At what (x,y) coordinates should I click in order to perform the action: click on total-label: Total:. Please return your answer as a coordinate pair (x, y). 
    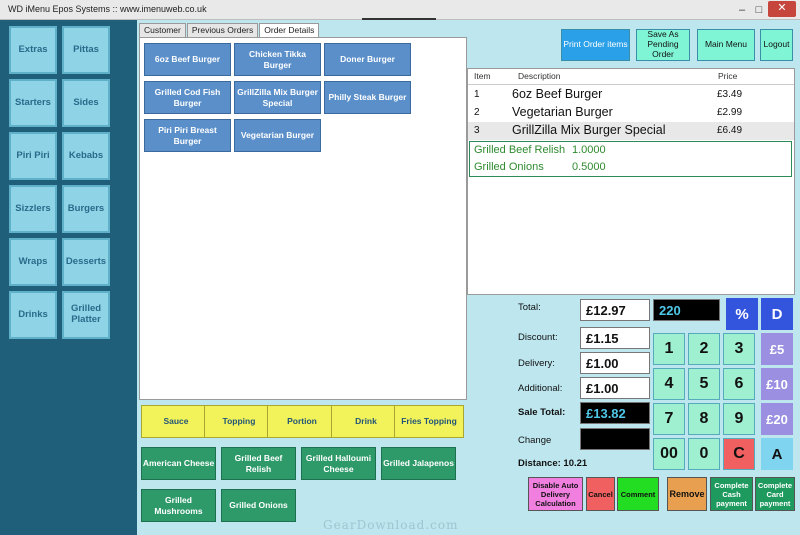
    Looking at the image, I should click on (529, 307).